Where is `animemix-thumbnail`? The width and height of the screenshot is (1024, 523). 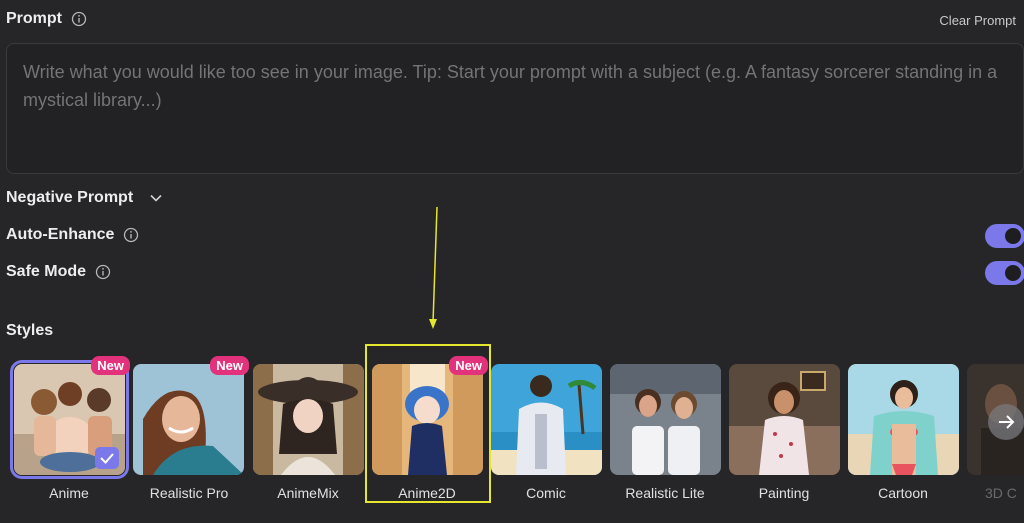 animemix-thumbnail is located at coordinates (308, 419).